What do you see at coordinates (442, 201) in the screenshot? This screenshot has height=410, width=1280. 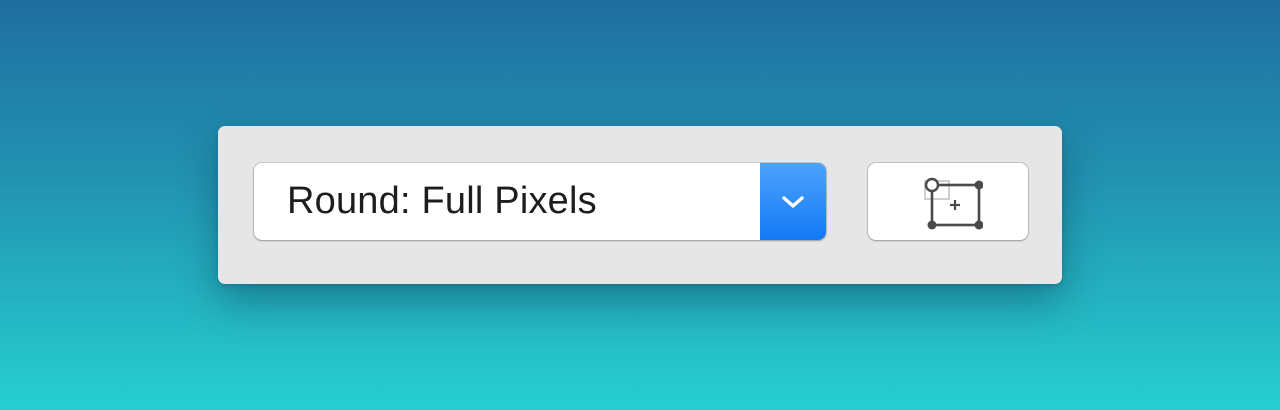 I see `rounding-select-value: Round: Full Pixels` at bounding box center [442, 201].